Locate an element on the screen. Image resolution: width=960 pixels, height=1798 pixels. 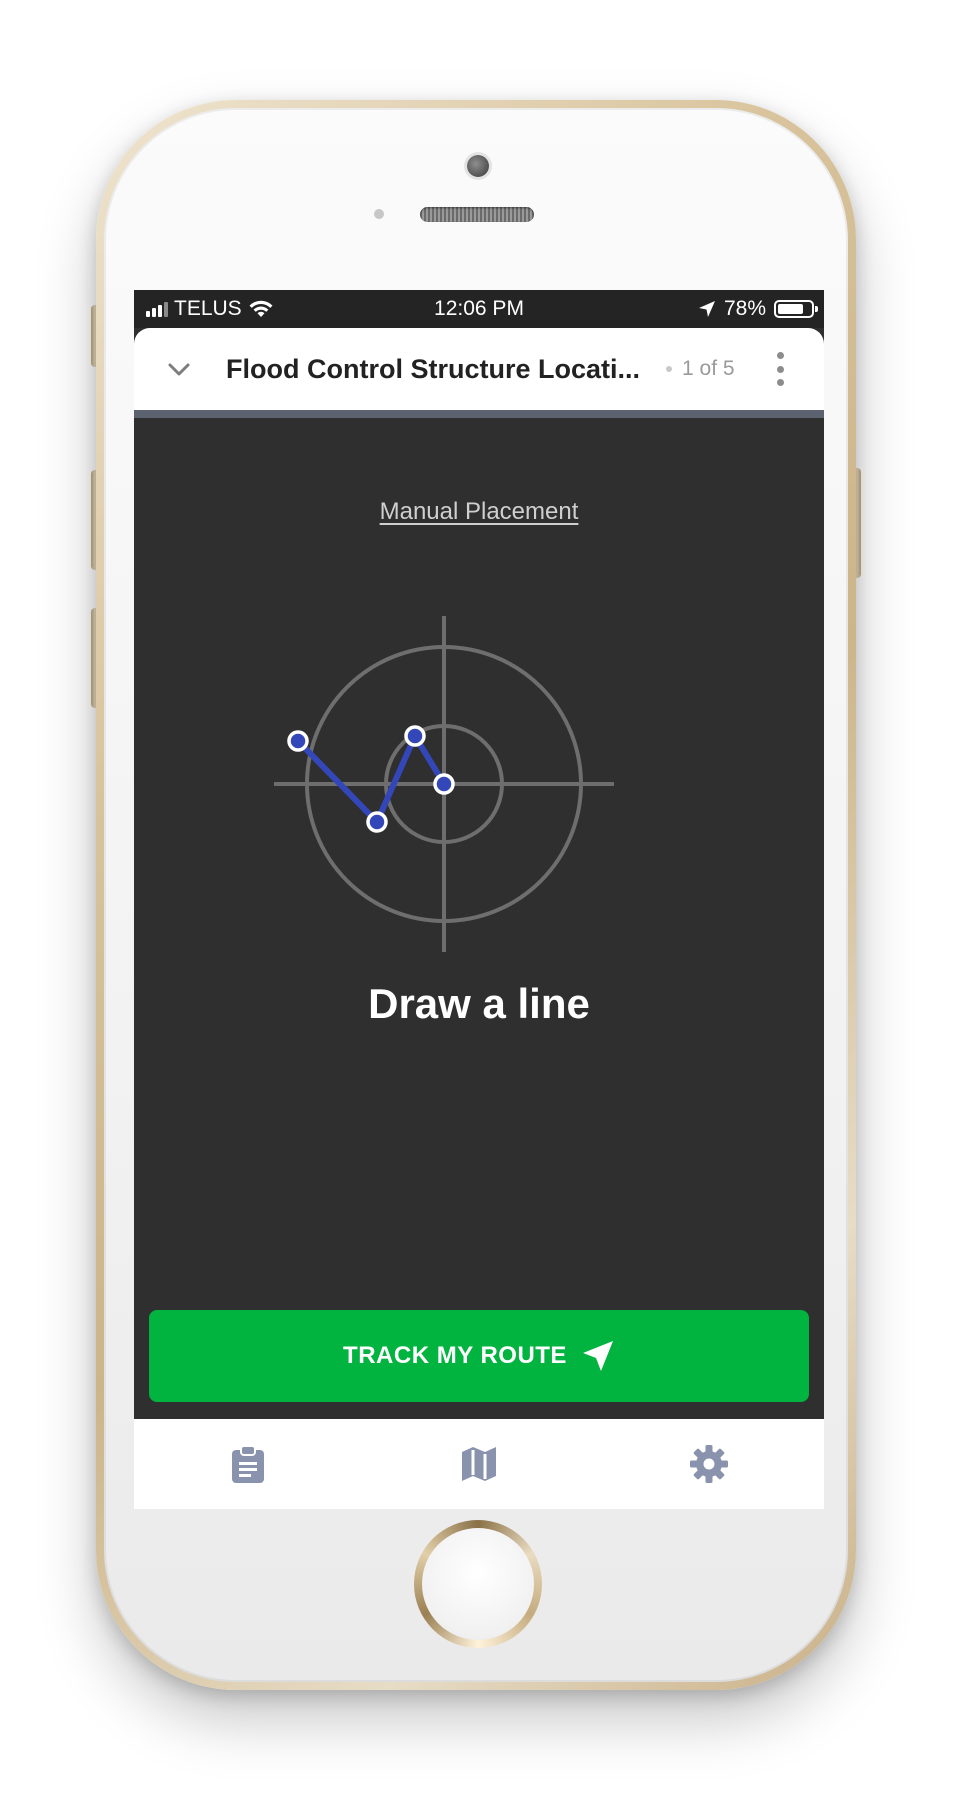
home-button is located at coordinates (478, 1584).